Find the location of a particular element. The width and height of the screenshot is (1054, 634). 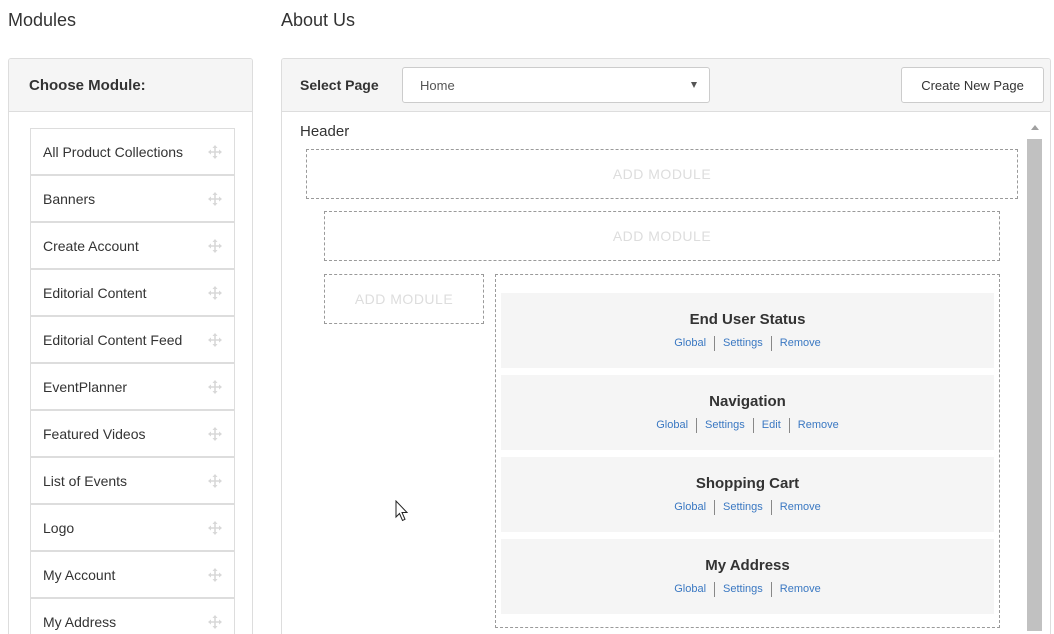

module-item-label: Featured Videos is located at coordinates (94, 433).